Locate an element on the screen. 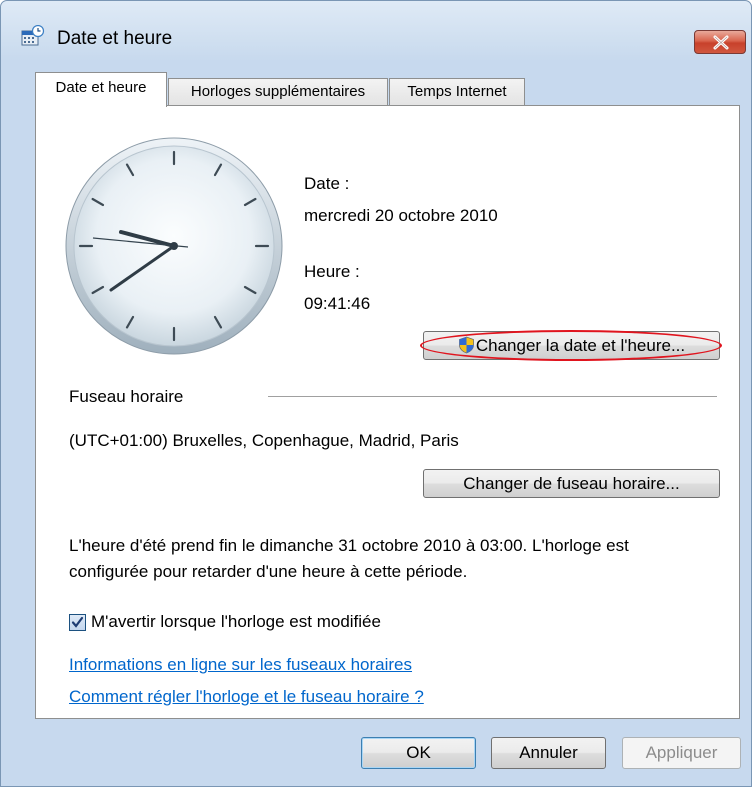 The width and height of the screenshot is (752, 787). tab-internet-time: Temps Internet is located at coordinates (457, 92).